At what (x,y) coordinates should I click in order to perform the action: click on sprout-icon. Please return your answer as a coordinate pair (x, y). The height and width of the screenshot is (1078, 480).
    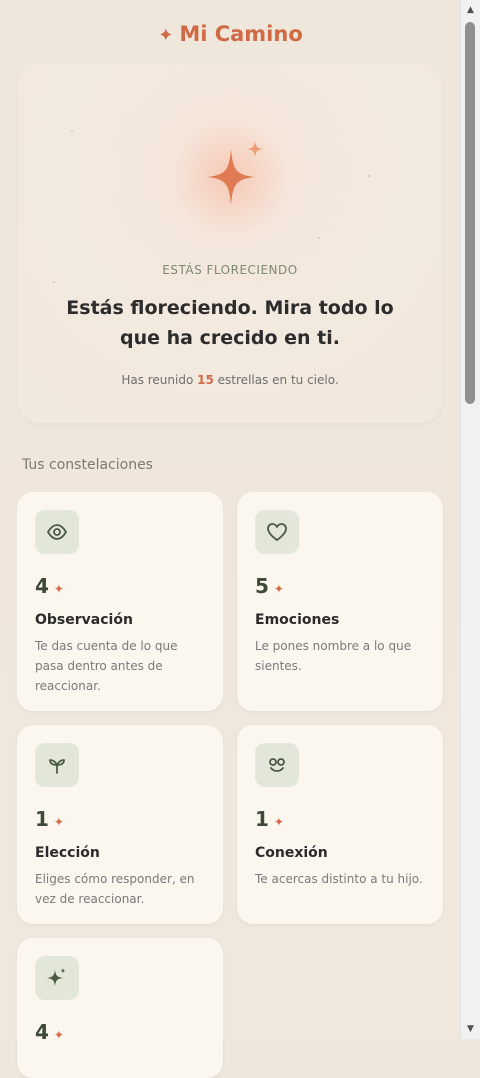
    Looking at the image, I should click on (57, 766).